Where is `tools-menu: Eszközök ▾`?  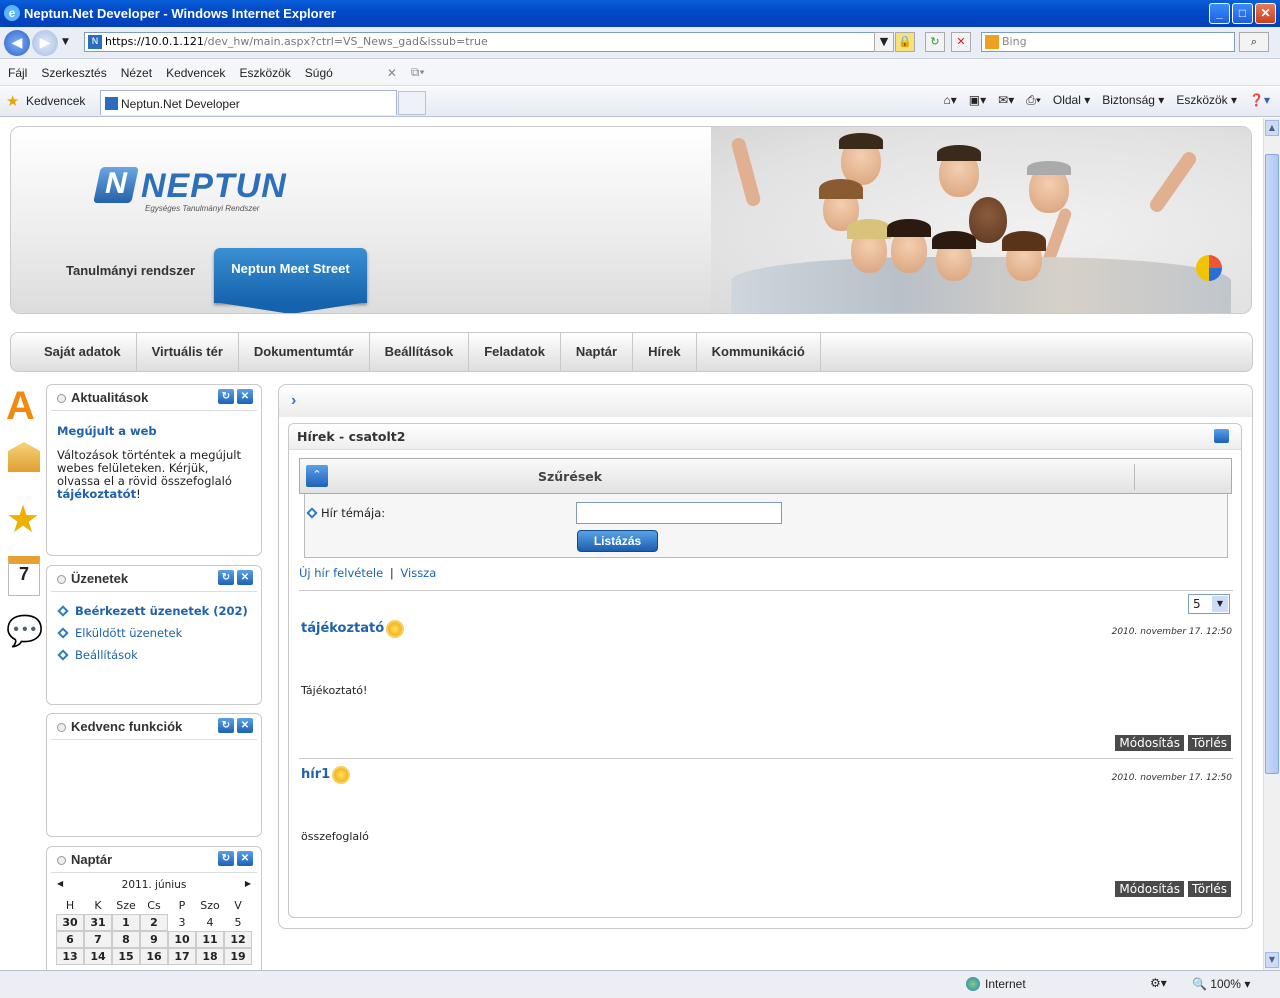
tools-menu: Eszközök ▾ is located at coordinates (1206, 100).